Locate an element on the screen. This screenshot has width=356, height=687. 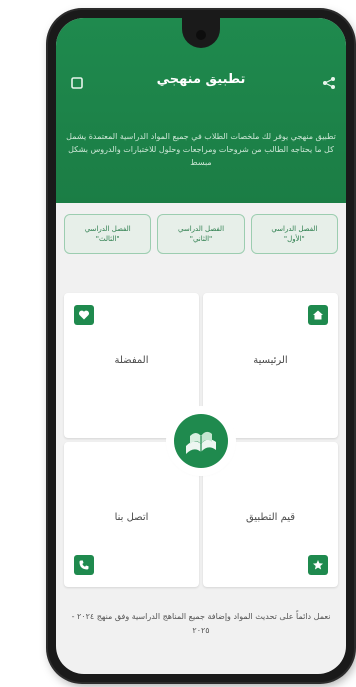
app-title: تطبيق منهجي is located at coordinates (201, 79).